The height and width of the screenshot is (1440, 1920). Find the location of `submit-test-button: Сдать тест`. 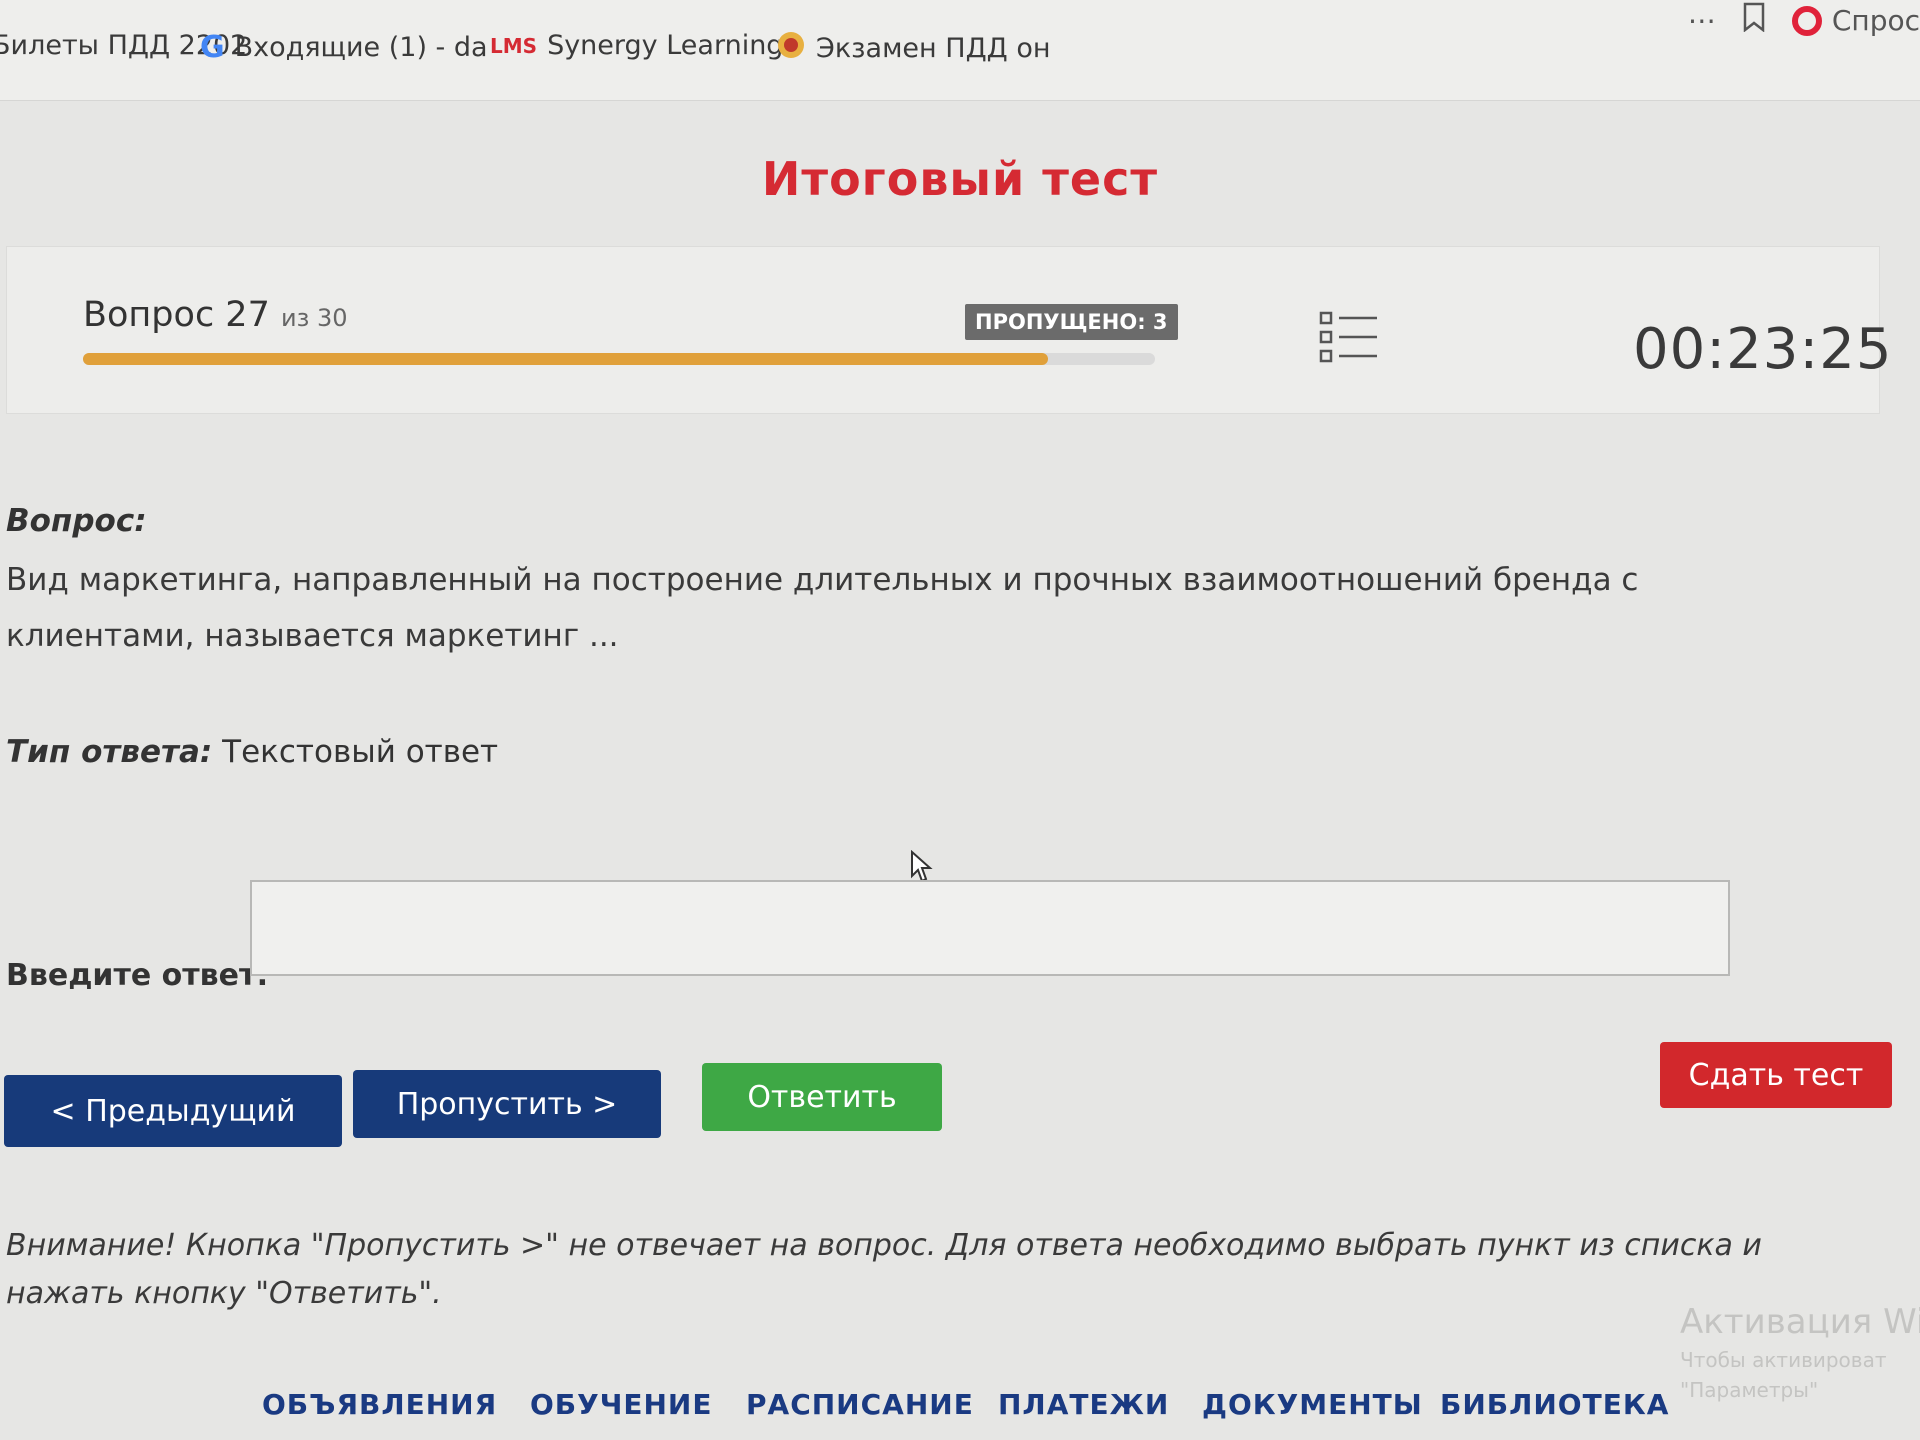

submit-test-button: Сдать тест is located at coordinates (1776, 1075).